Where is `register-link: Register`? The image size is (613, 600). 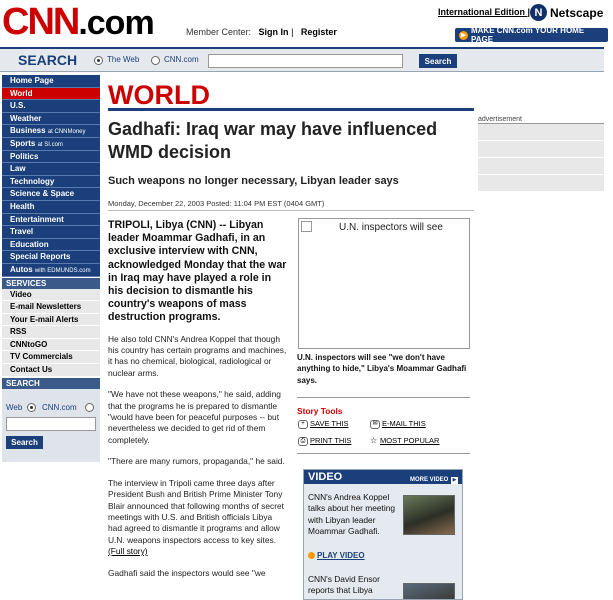
register-link: Register is located at coordinates (319, 32).